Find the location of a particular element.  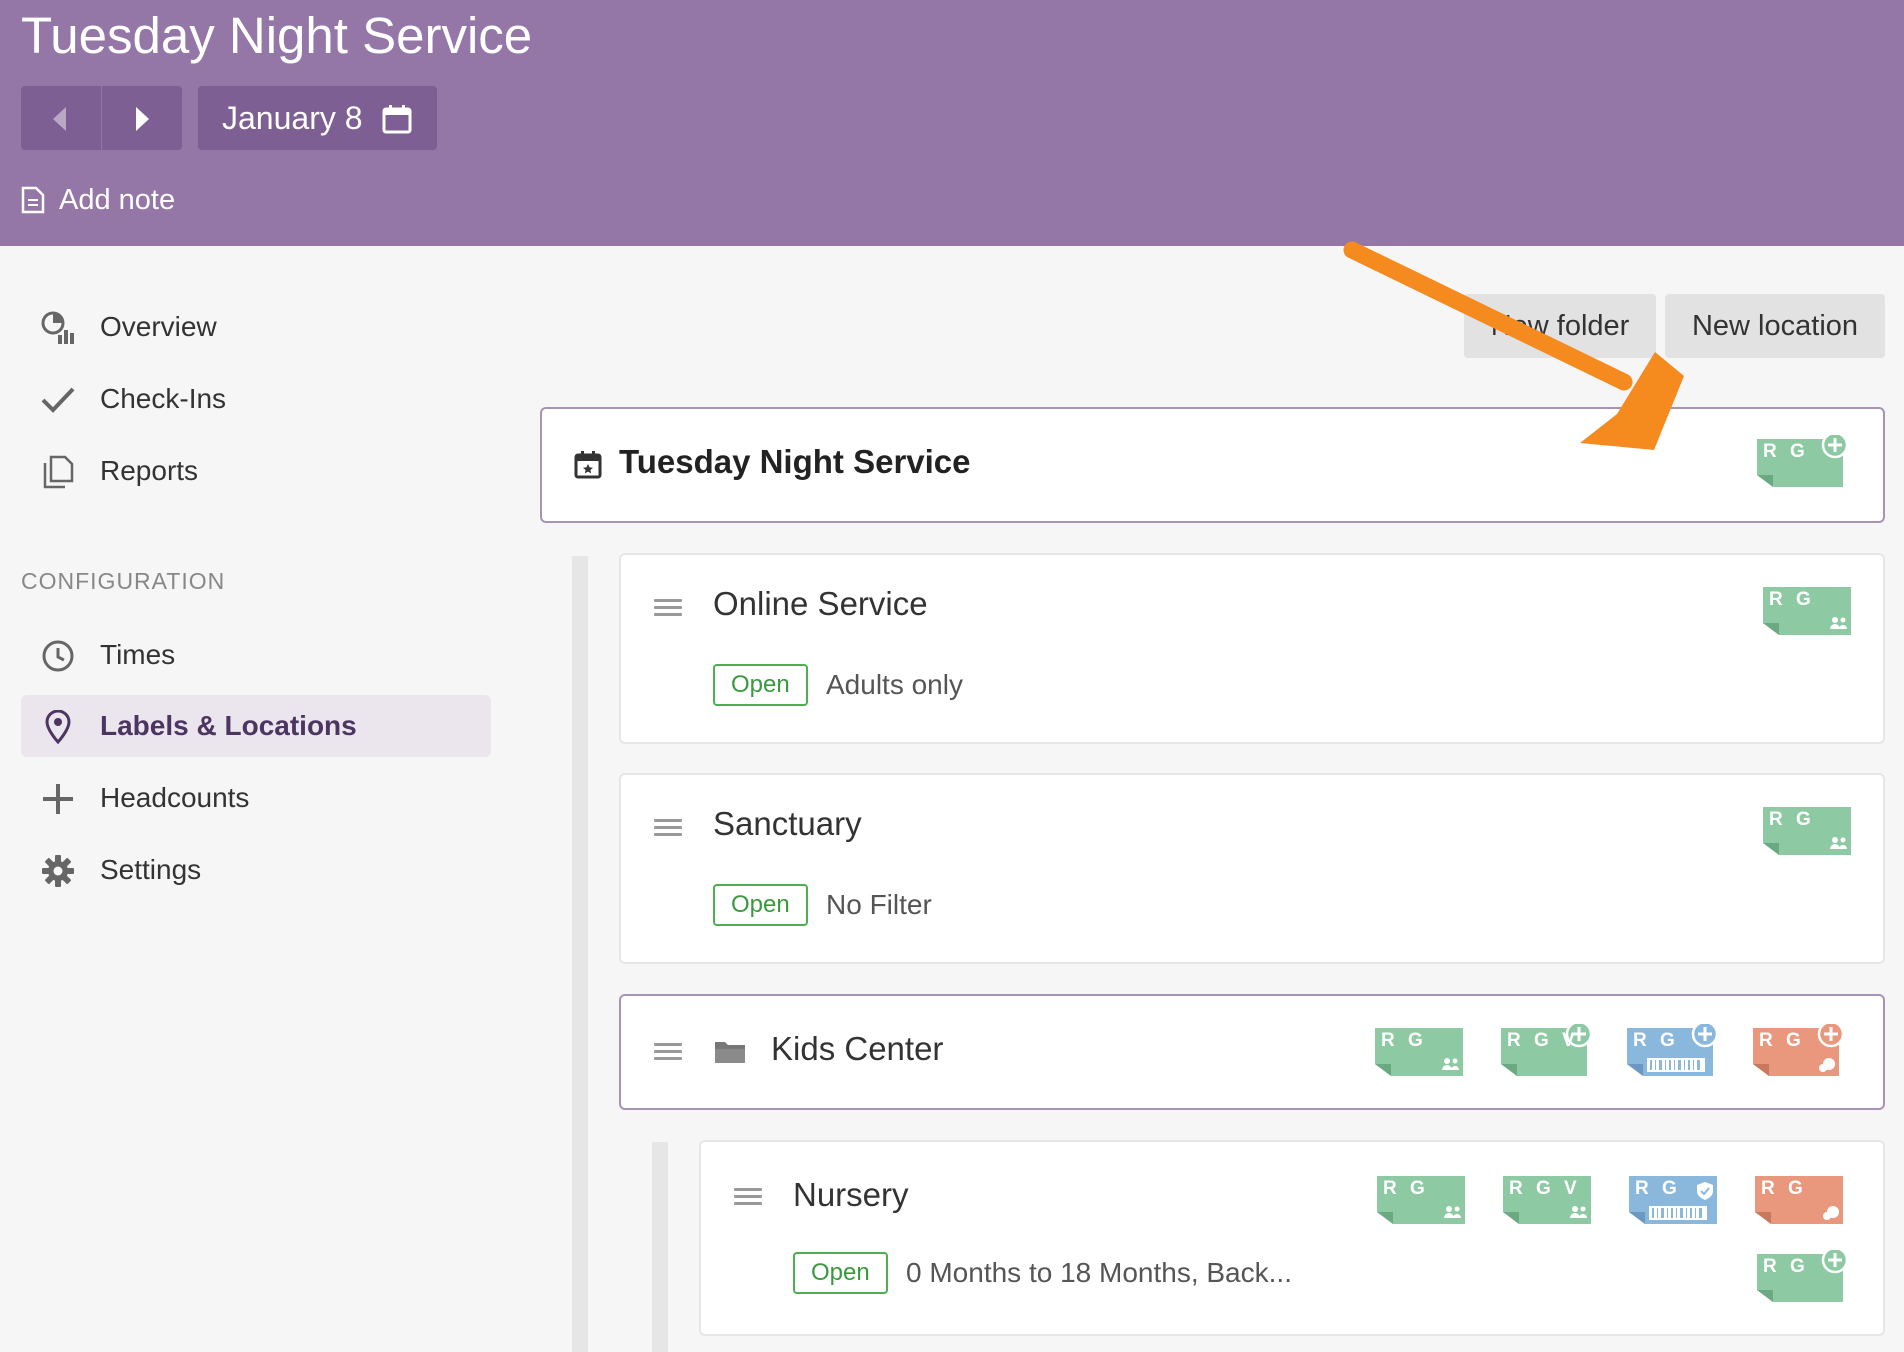

location-title: Sanctuary is located at coordinates (787, 823).